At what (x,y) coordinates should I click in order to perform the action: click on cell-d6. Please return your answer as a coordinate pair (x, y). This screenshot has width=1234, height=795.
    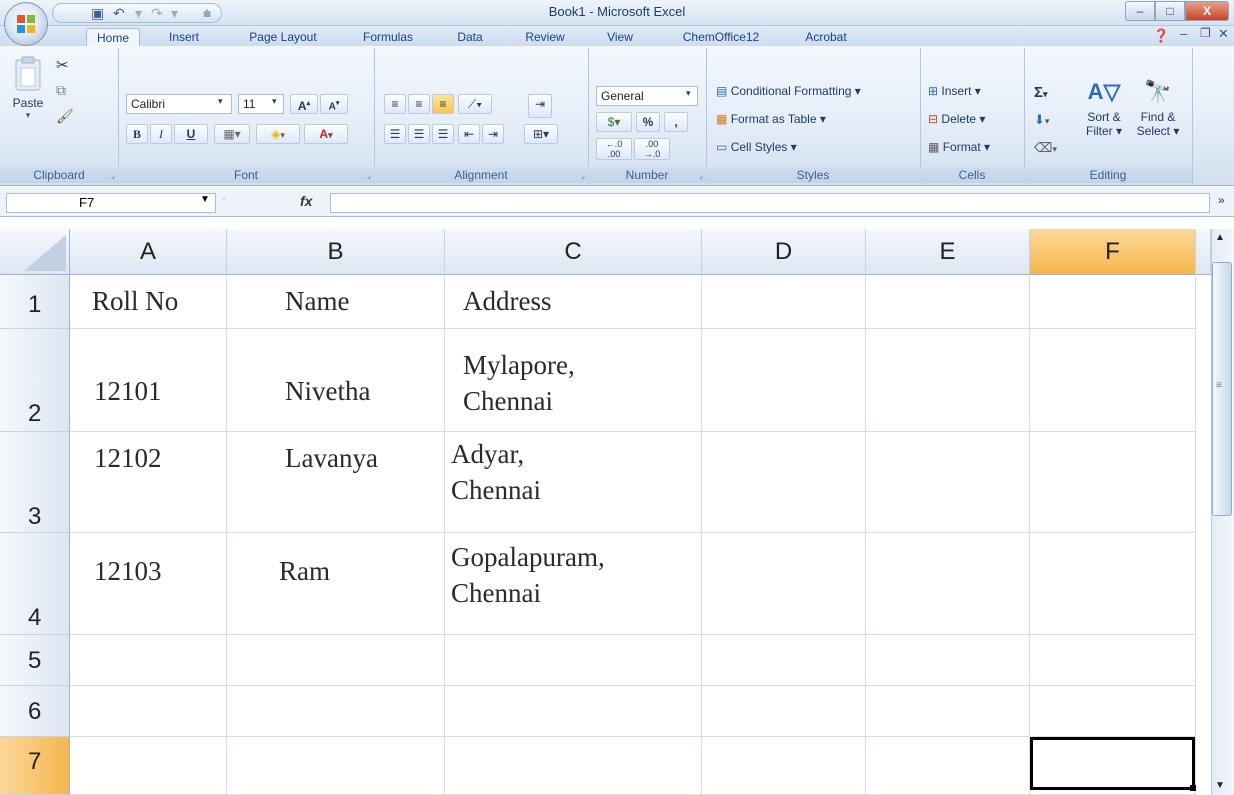
    Looking at the image, I should click on (784, 711).